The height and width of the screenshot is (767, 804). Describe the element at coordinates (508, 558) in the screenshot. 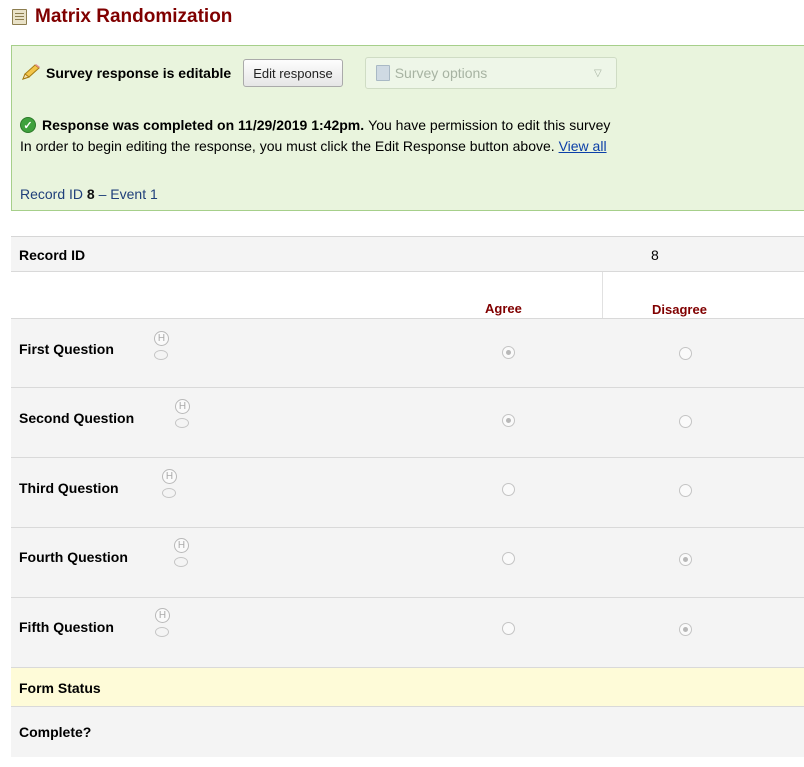

I see `radio-fourth-agree` at that location.